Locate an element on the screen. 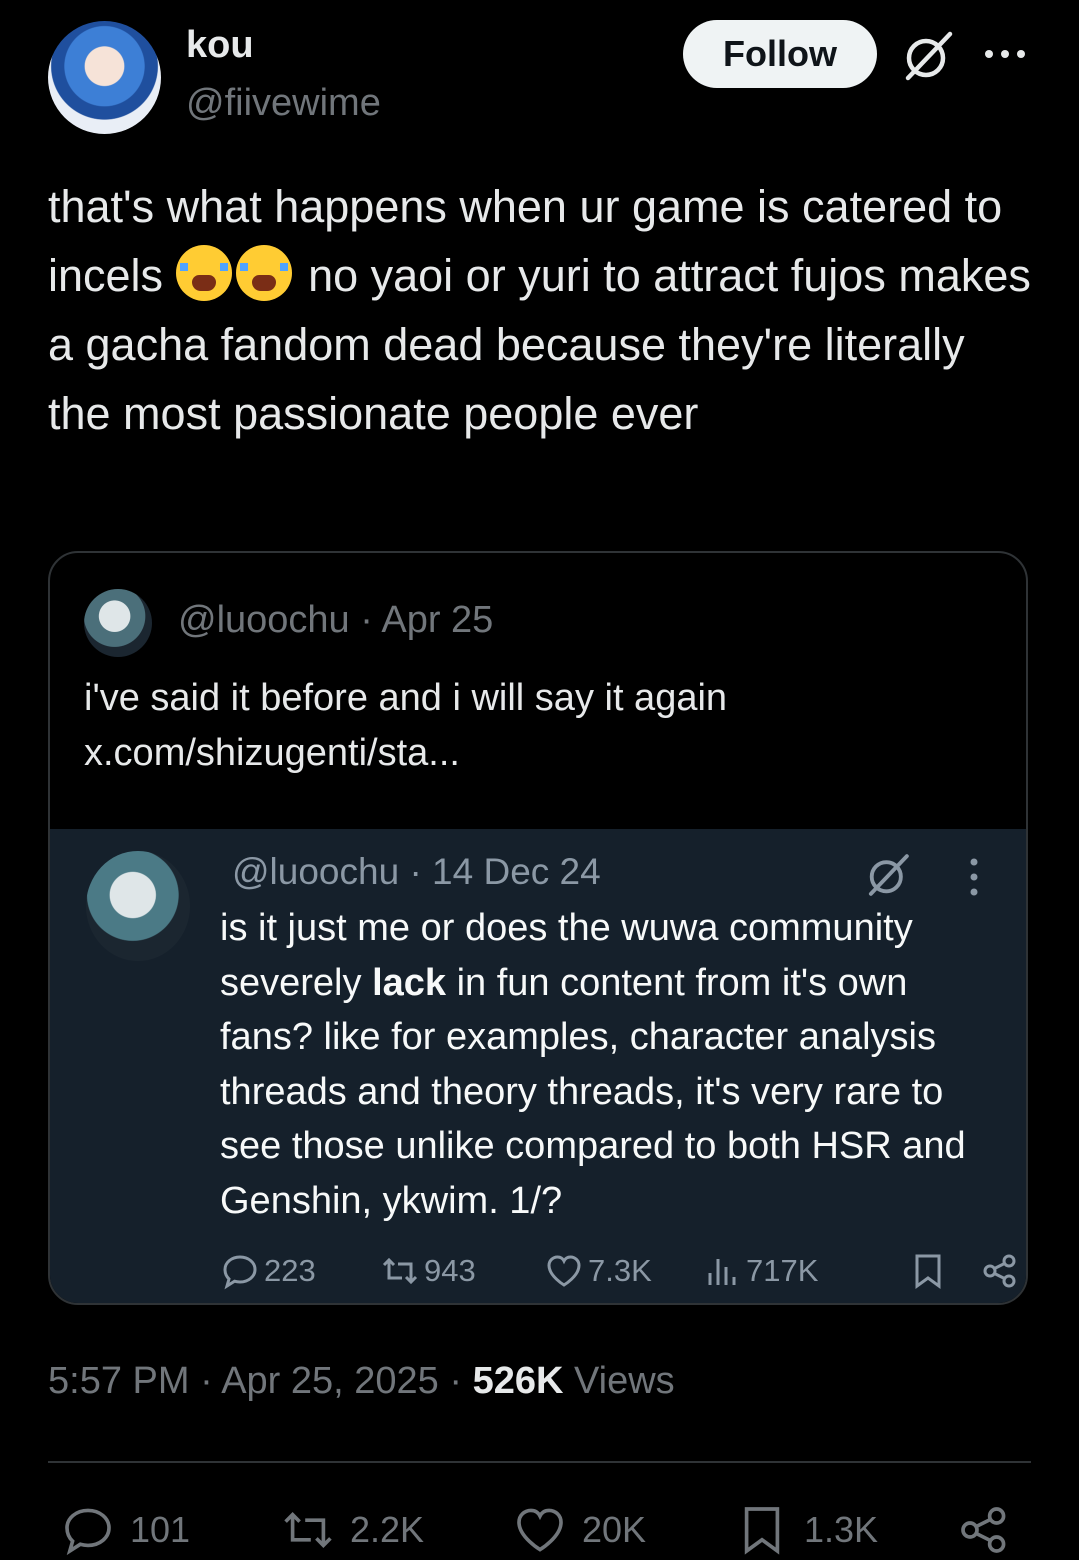  tweet-views-label: Views is located at coordinates (619, 1381).